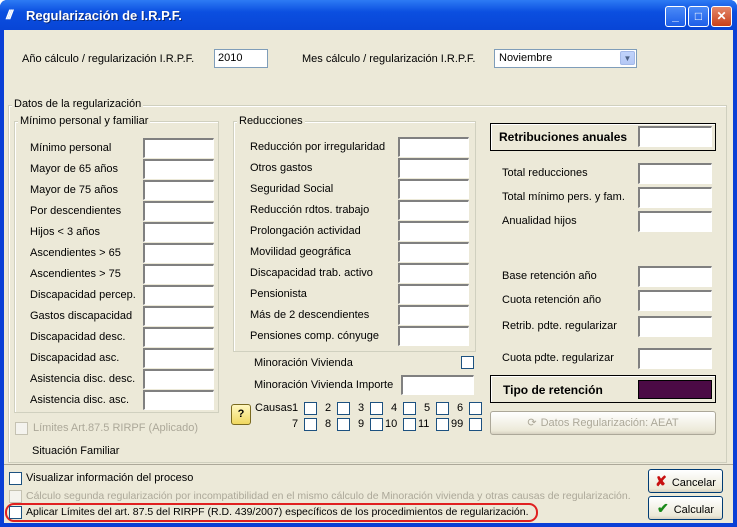 Image resolution: width=737 pixels, height=527 pixels. What do you see at coordinates (361, 408) in the screenshot?
I see `causa-label: 3` at bounding box center [361, 408].